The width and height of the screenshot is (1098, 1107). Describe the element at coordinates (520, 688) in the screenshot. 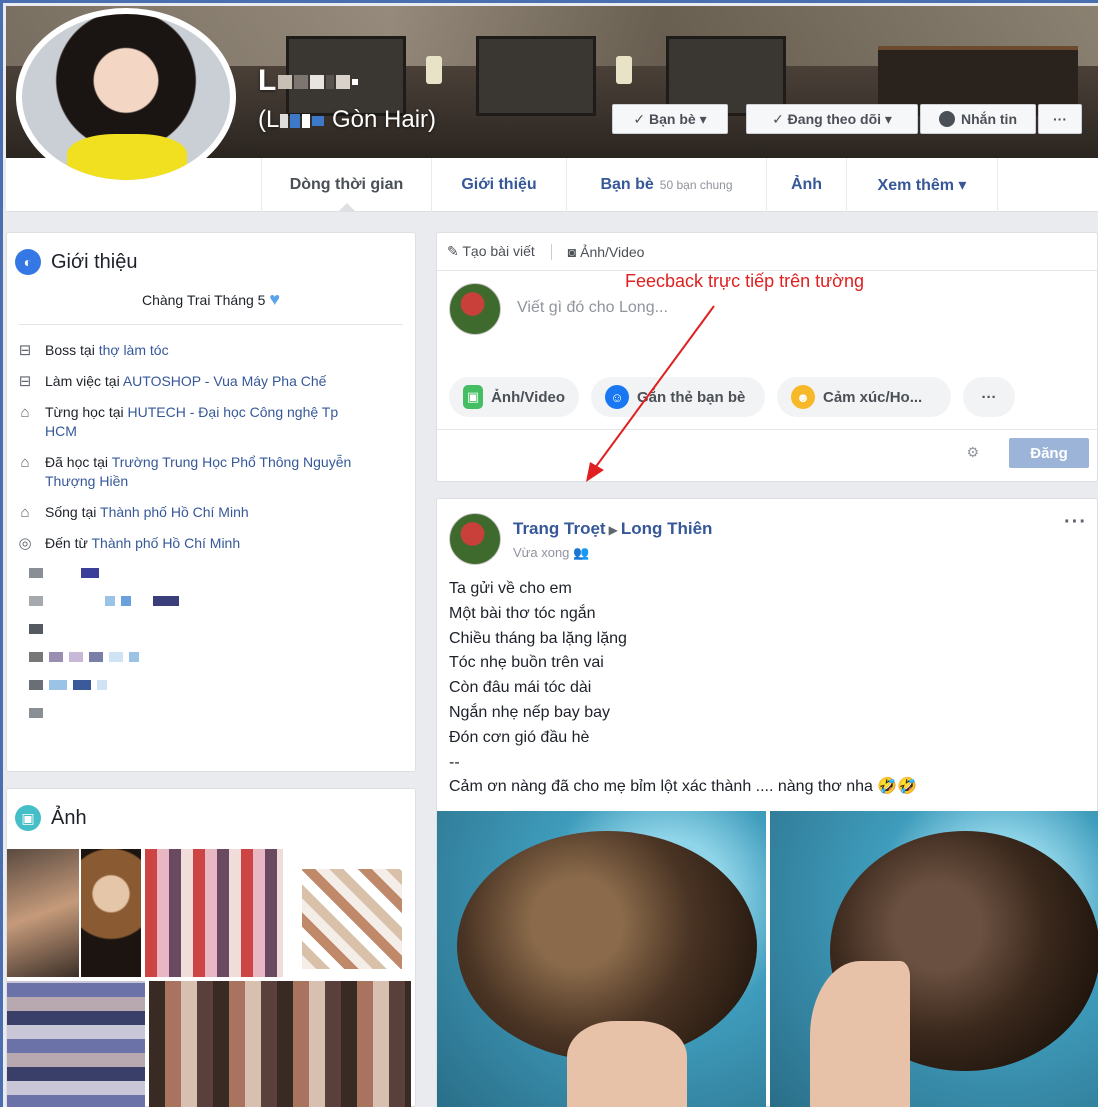

I see `post-line: Còn đâu mái tóc dài` at that location.